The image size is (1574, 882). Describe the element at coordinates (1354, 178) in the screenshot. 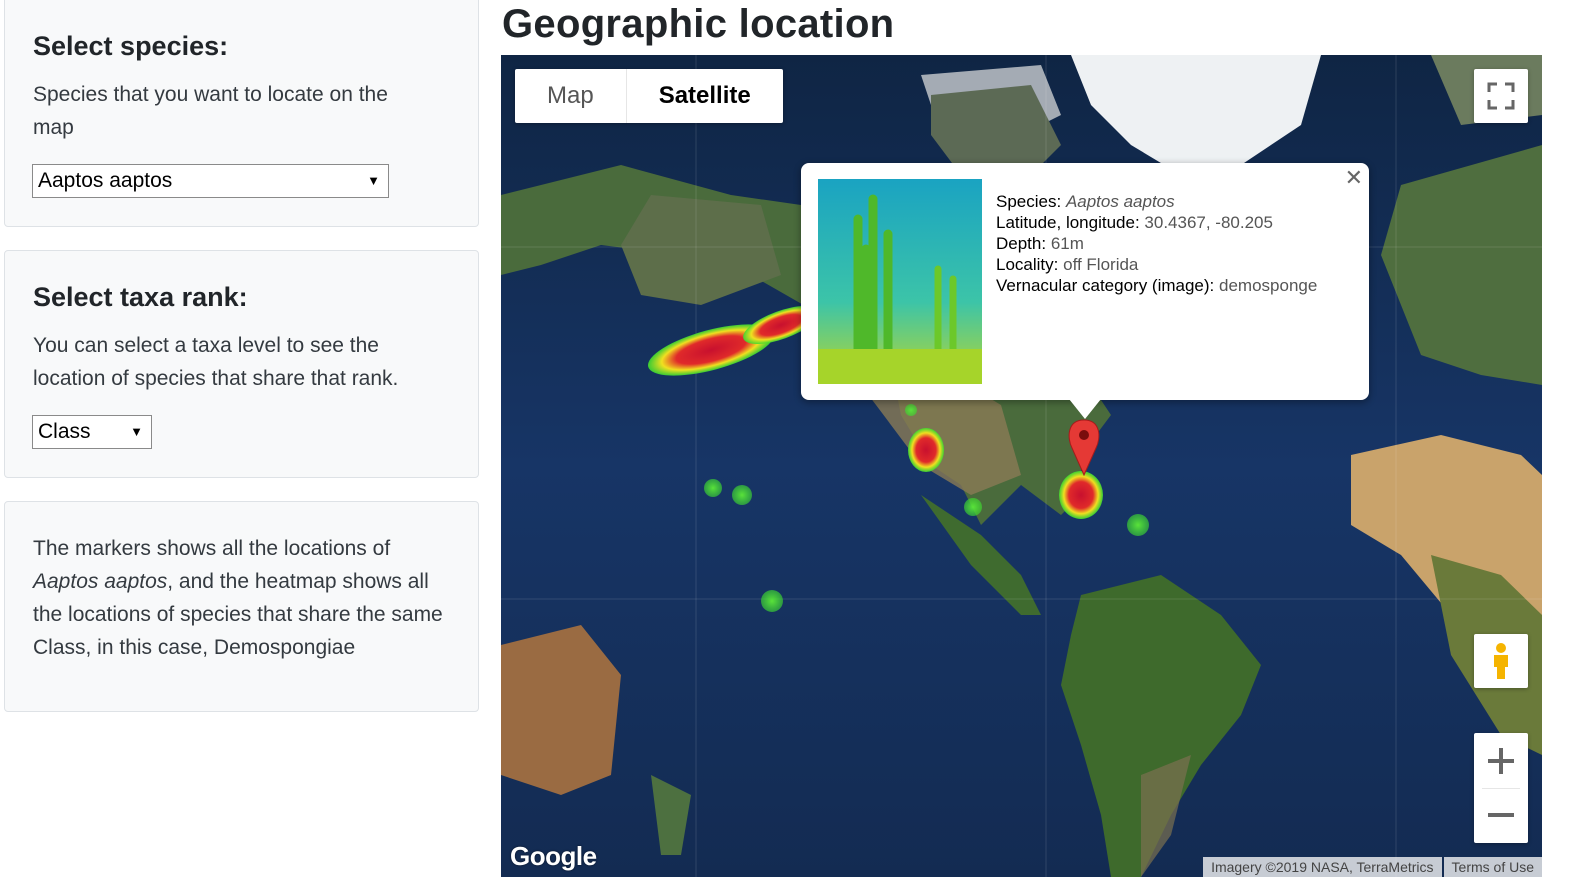

I see `close-icon: ✕` at that location.